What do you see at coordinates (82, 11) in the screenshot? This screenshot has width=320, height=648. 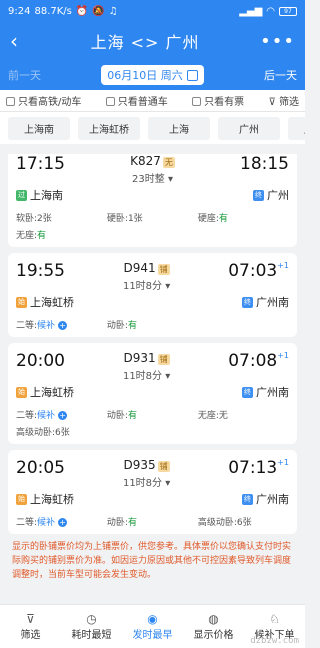 I see `alarm-icon: ⏰` at bounding box center [82, 11].